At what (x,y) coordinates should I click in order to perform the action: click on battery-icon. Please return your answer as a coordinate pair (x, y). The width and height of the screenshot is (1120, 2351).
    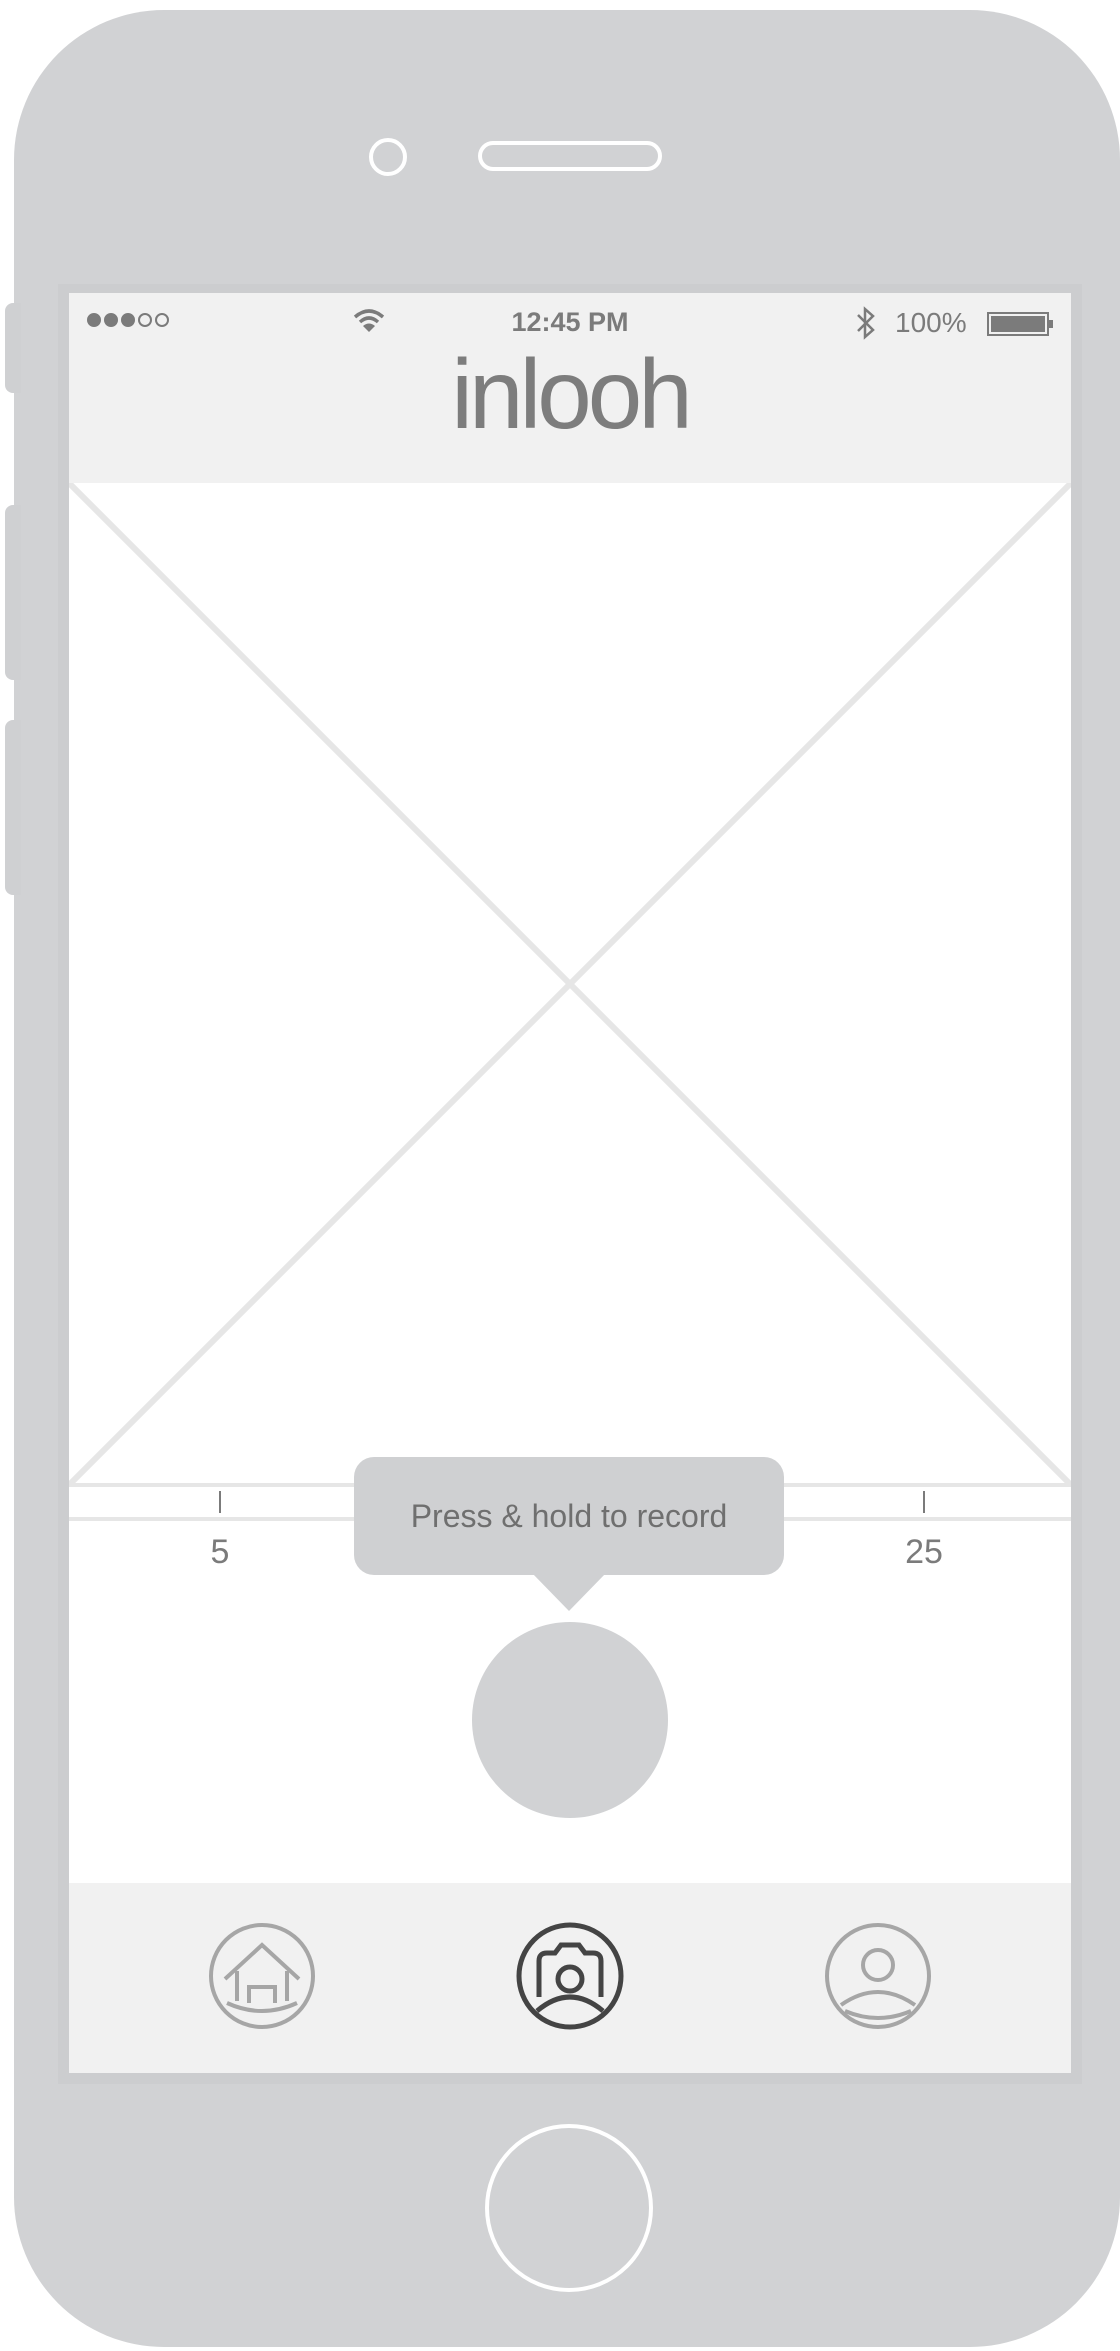
    Looking at the image, I should click on (1020, 324).